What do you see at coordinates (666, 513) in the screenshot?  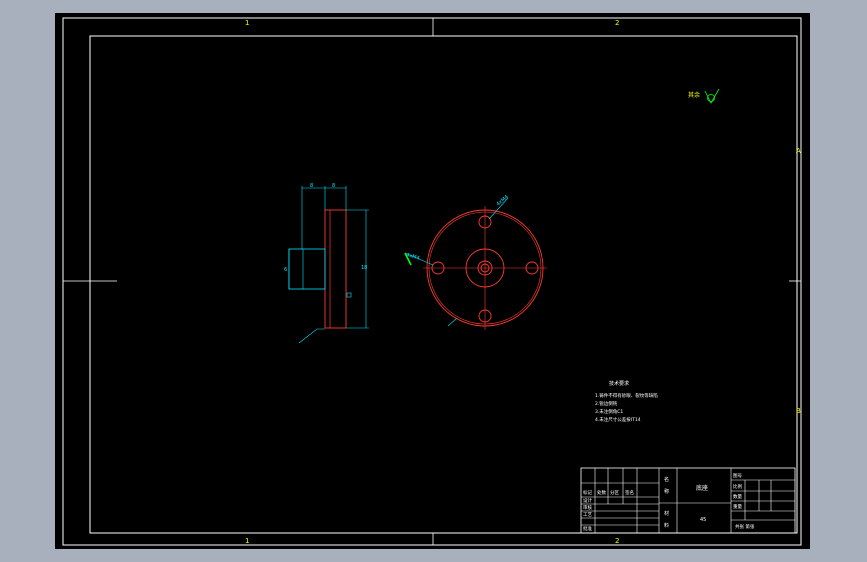 I see `tb-label-material-1: 材` at bounding box center [666, 513].